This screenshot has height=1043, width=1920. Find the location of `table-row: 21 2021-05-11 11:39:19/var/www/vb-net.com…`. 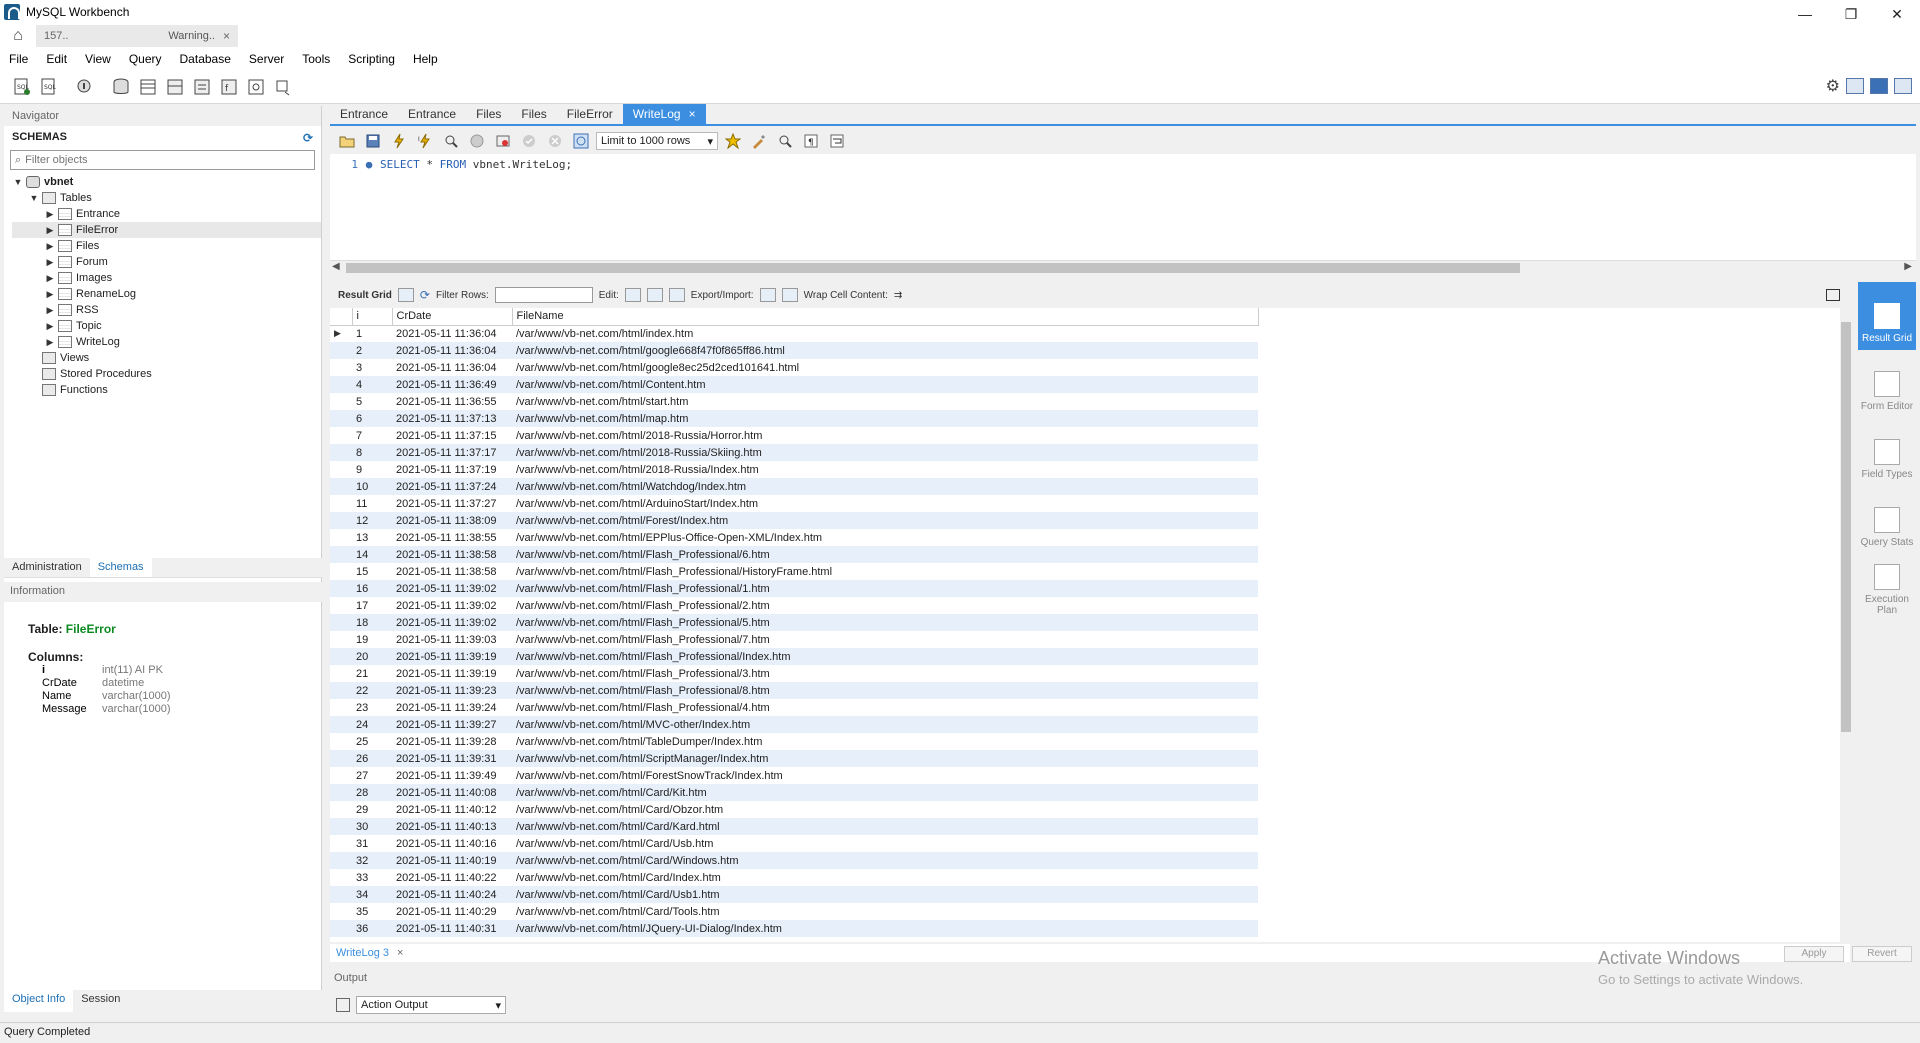

table-row: 21 2021-05-11 11:39:19/var/www/vb-net.com… is located at coordinates (794, 673).